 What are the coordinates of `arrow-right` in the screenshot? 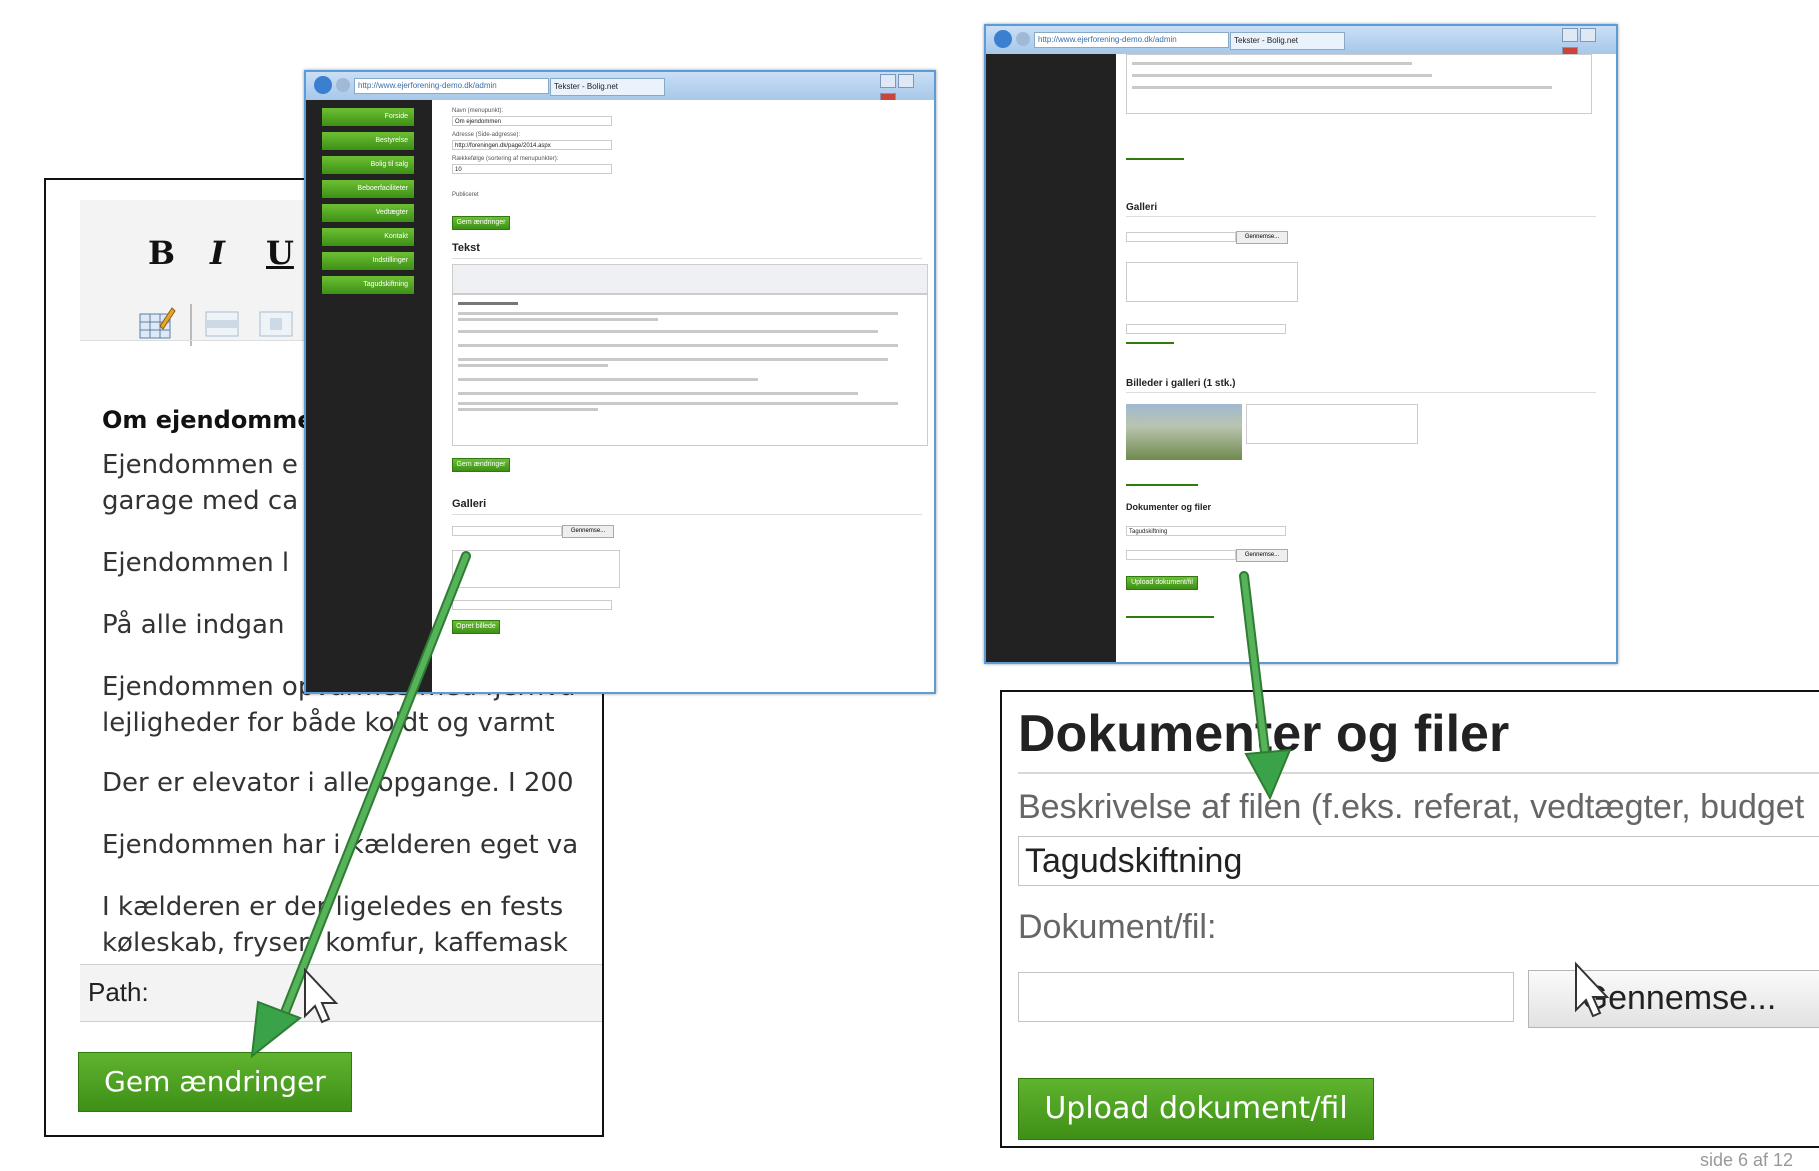 It's located at (1265, 686).